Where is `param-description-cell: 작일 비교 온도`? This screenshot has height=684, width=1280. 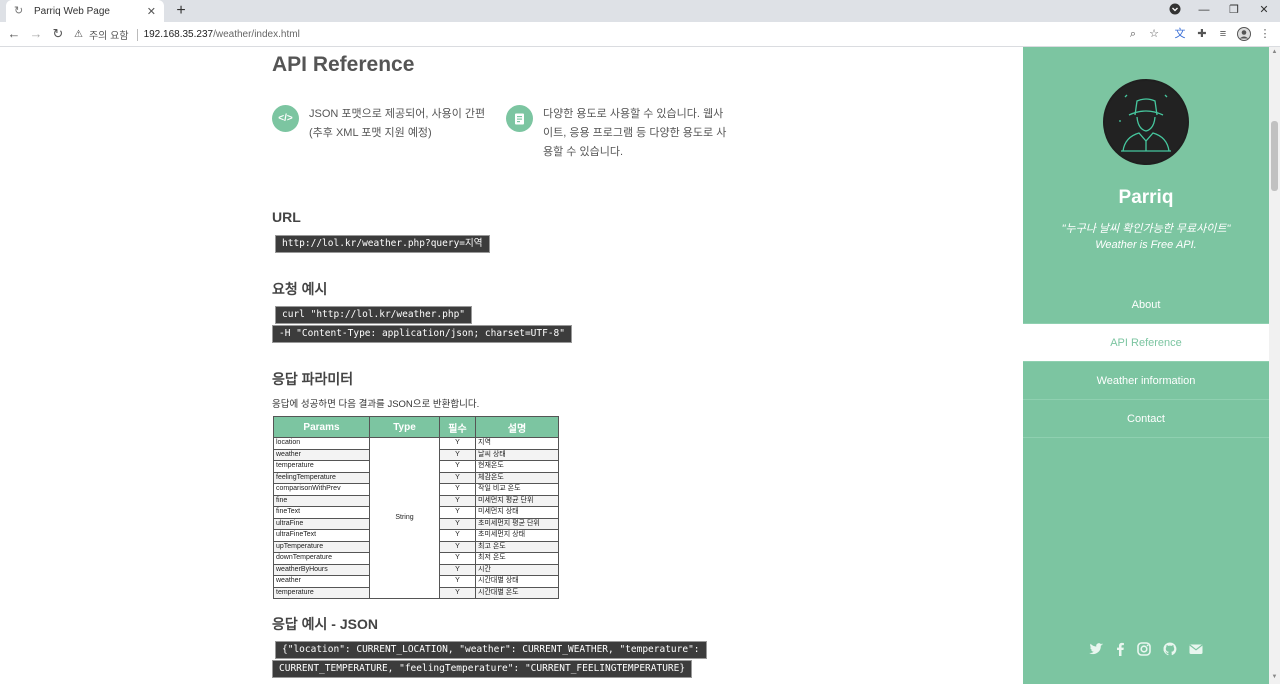 param-description-cell: 작일 비교 온도 is located at coordinates (517, 489).